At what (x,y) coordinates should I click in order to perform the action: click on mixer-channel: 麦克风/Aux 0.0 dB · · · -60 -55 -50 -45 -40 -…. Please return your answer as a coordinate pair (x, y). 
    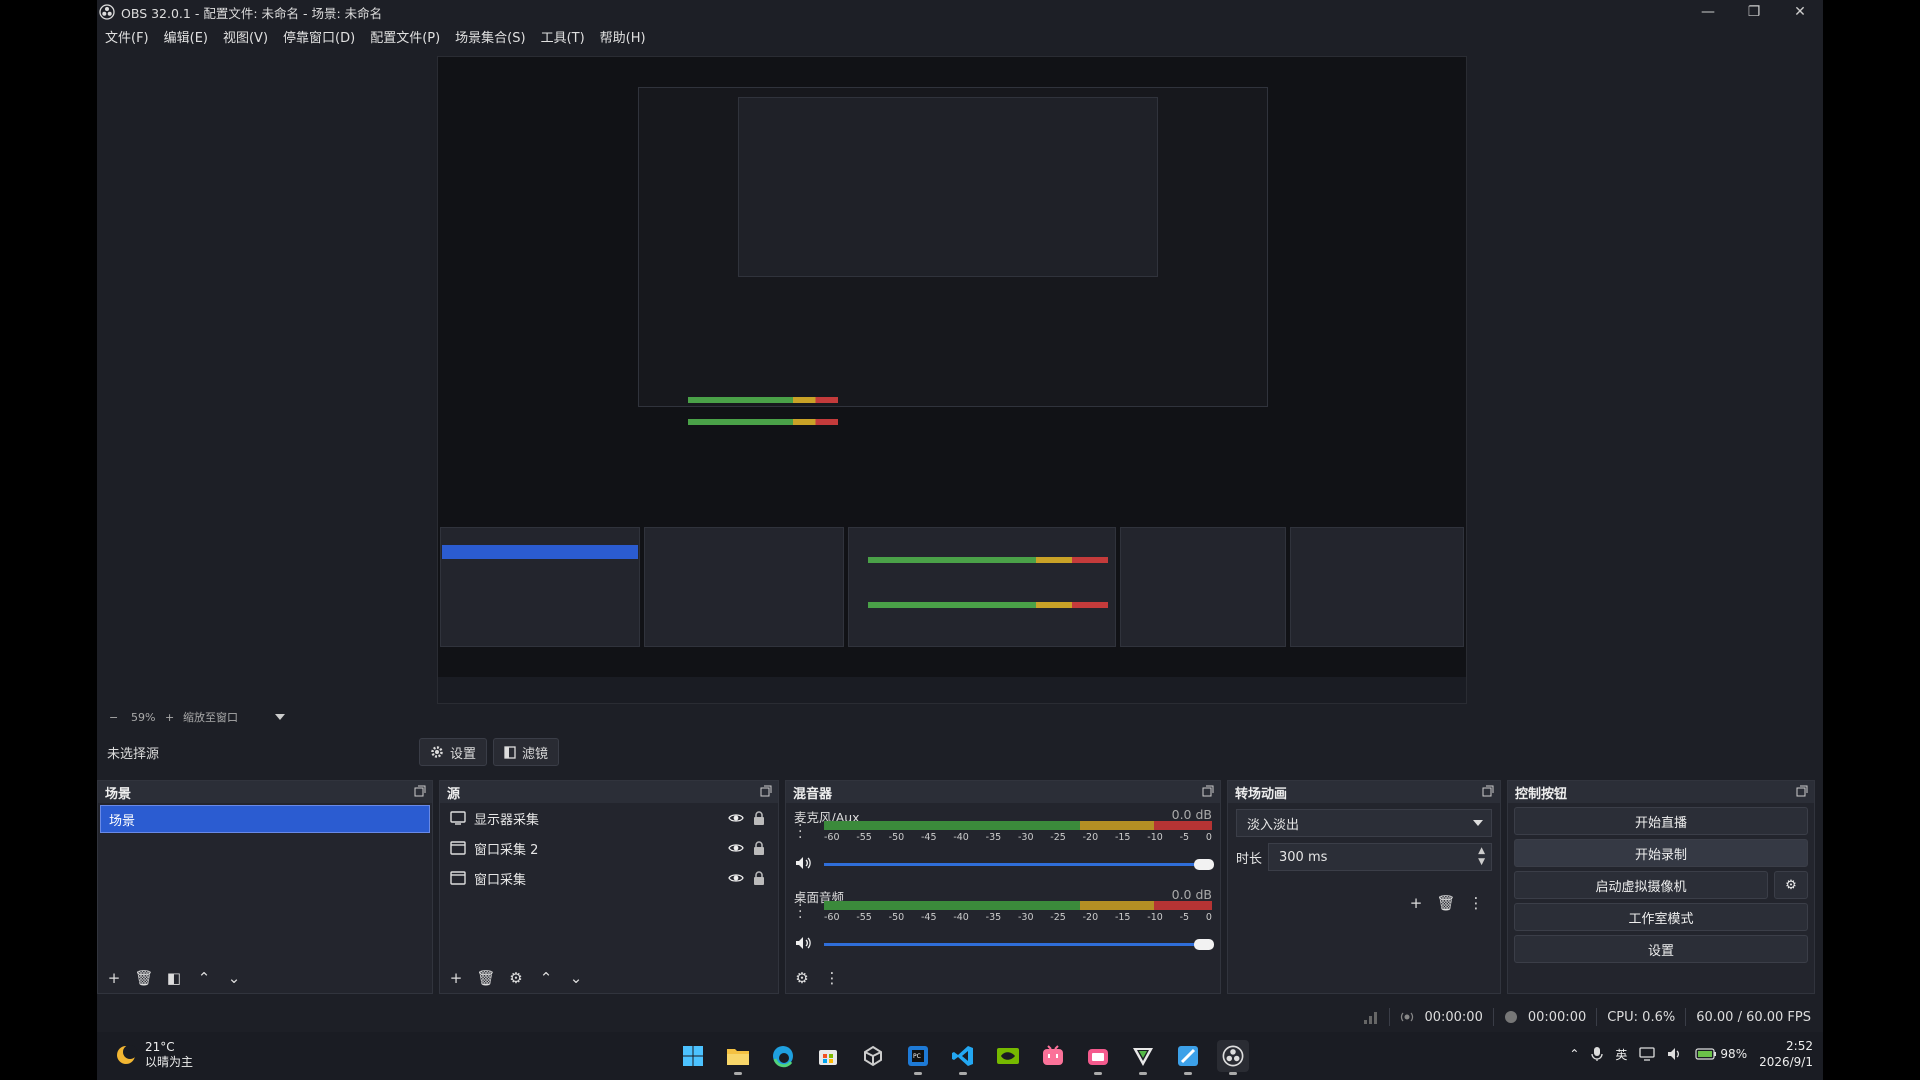
    Looking at the image, I should click on (1003, 843).